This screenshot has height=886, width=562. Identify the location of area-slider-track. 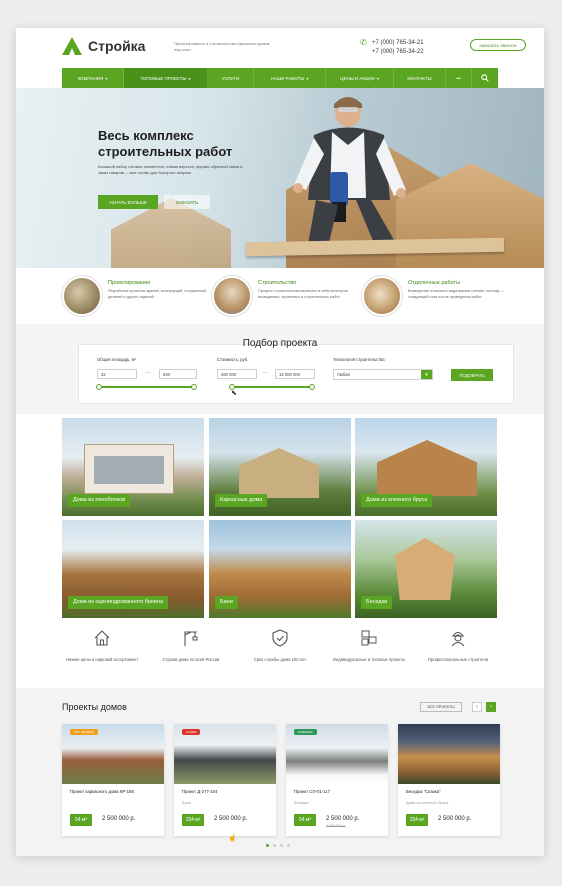
(147, 387).